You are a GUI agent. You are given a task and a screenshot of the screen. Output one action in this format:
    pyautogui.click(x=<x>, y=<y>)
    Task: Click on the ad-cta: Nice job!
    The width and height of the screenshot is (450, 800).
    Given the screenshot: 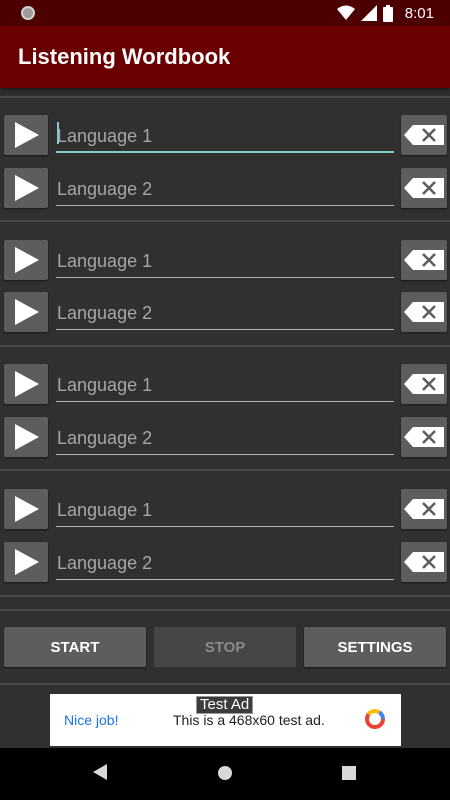 What is the action you would take?
    pyautogui.click(x=91, y=720)
    